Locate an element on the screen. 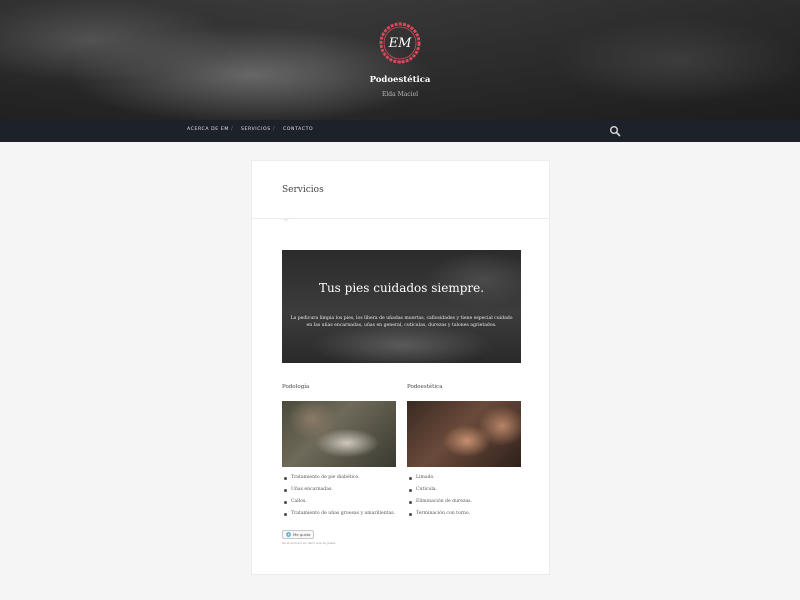 The width and height of the screenshot is (800, 600). banner-heading: Tus pies cuidados siempre. is located at coordinates (401, 288).